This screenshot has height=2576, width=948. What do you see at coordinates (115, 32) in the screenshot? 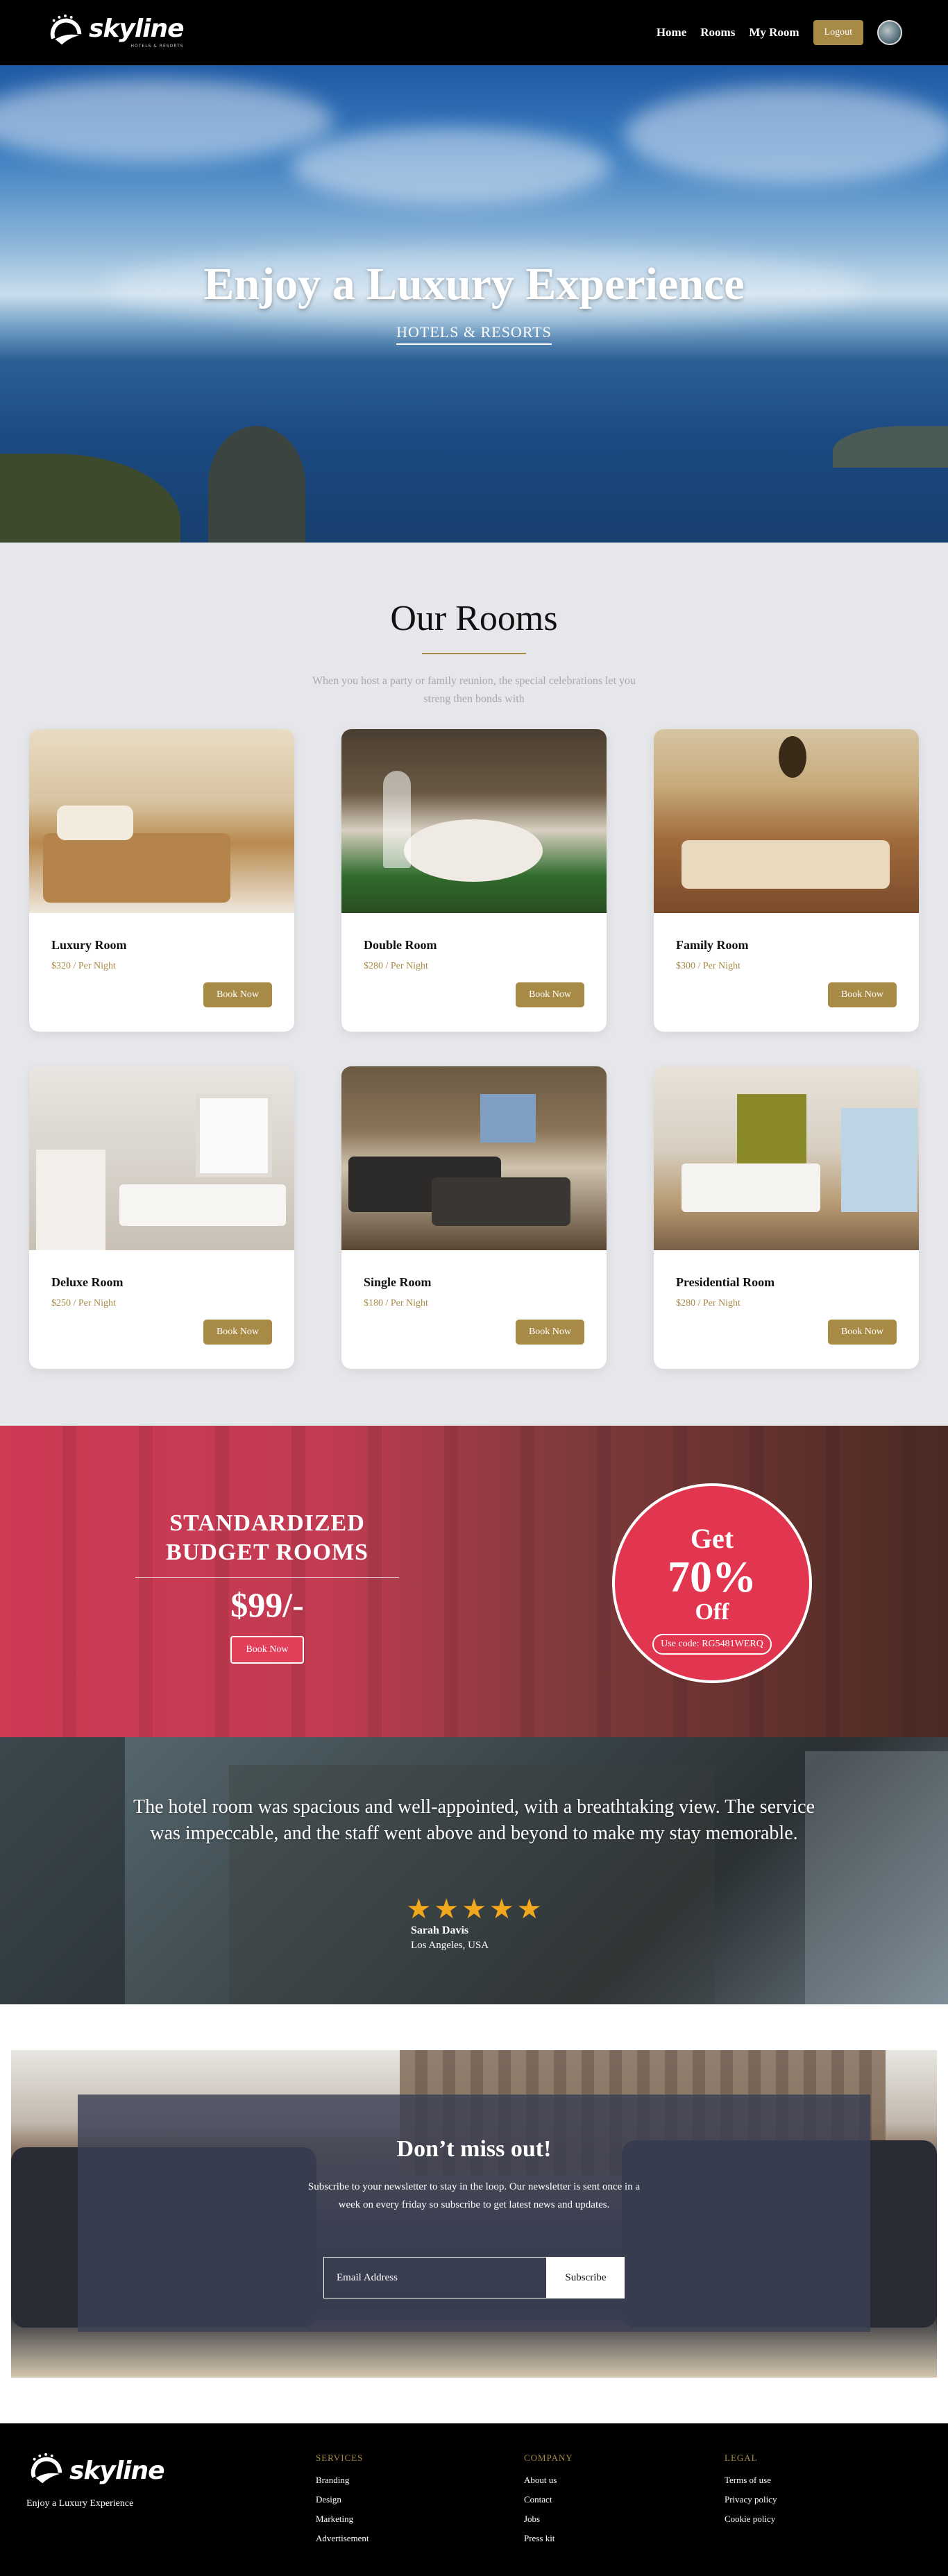
I see `brand-logo: skyline HOTELS & RESORTS` at bounding box center [115, 32].